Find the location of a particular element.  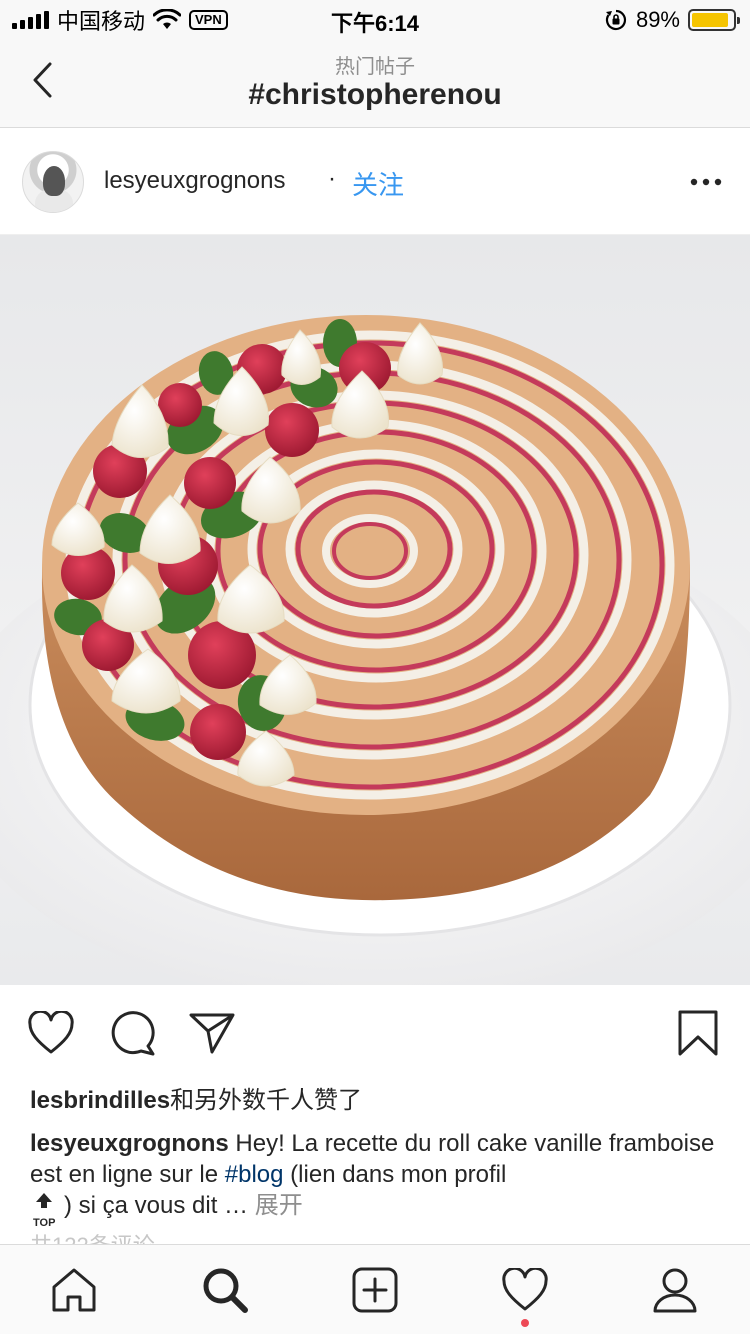

home-icon is located at coordinates (74, 1290).